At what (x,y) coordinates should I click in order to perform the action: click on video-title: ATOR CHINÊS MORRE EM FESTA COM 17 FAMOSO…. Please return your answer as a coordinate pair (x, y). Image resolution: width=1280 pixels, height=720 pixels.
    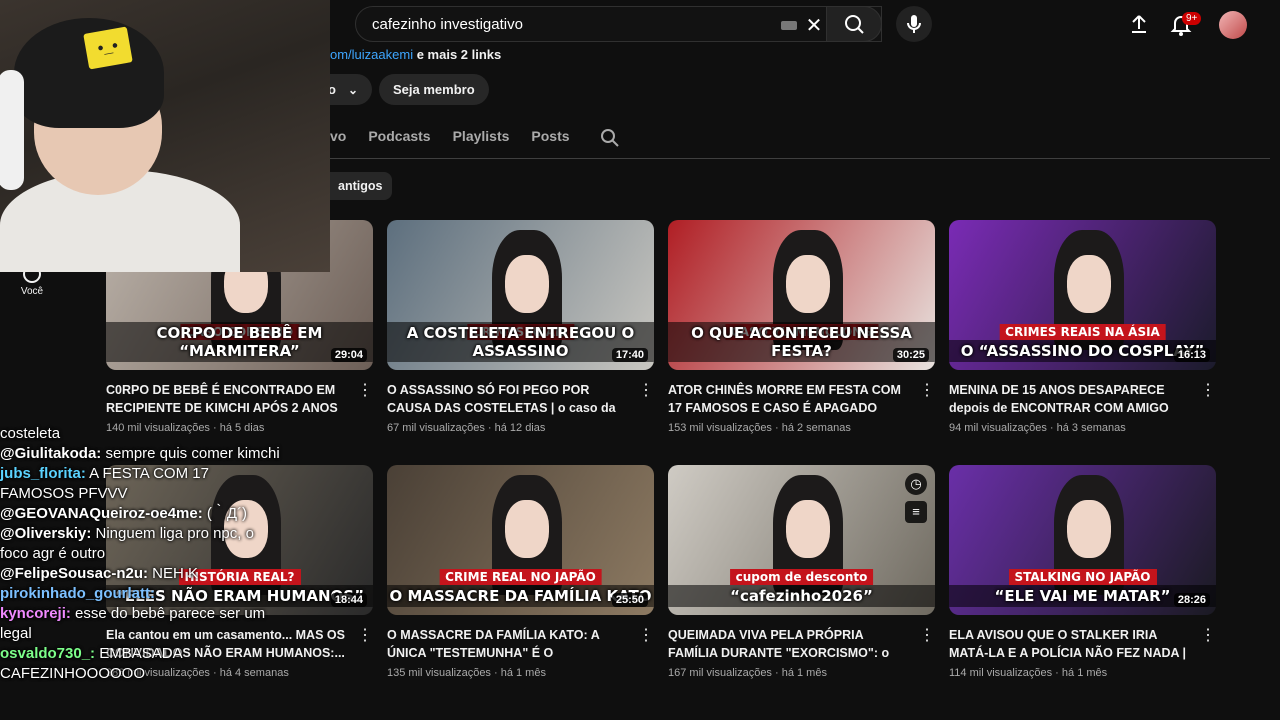
    Looking at the image, I should click on (788, 399).